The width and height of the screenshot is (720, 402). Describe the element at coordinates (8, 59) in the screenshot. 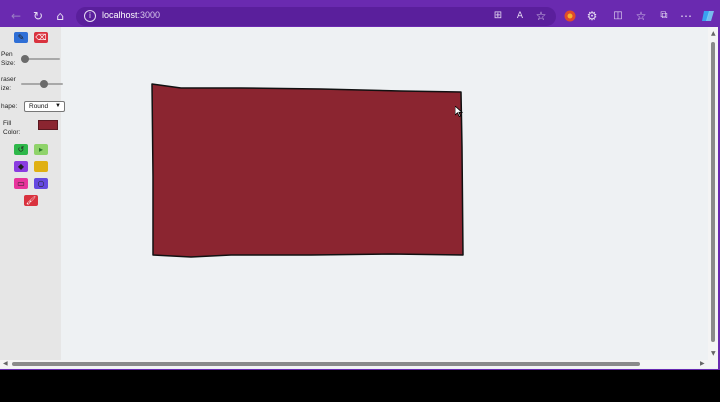

I see `pen-size-label: Pen Size:` at that location.